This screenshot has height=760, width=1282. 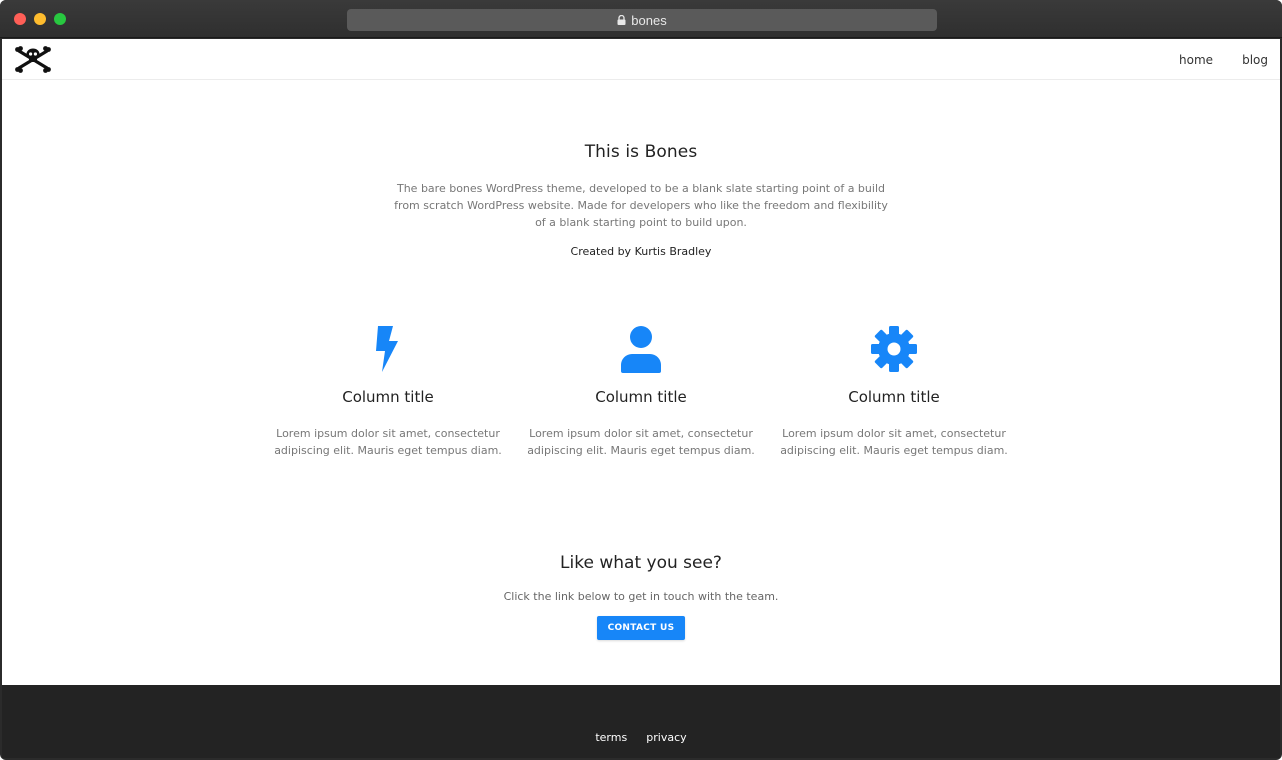 I want to click on footer-links: terms privacy, so click(x=641, y=735).